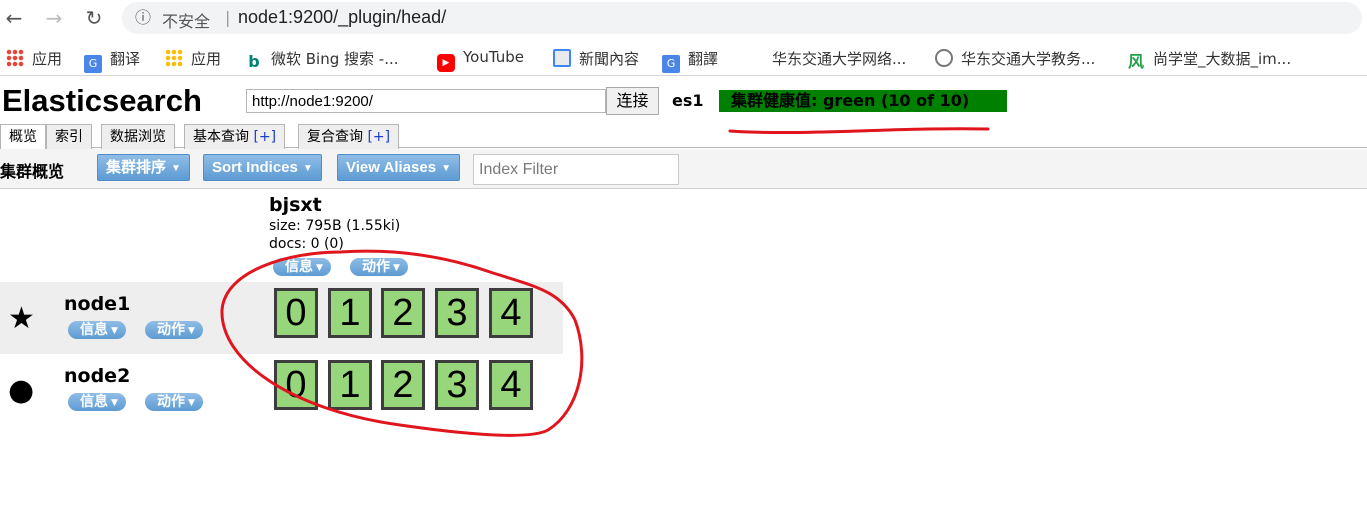 The height and width of the screenshot is (505, 1367). I want to click on browser-toolbar: ← → ↻ ⓘ 不安全 | node1:9200/_plugin/head/, so click(683, 18).